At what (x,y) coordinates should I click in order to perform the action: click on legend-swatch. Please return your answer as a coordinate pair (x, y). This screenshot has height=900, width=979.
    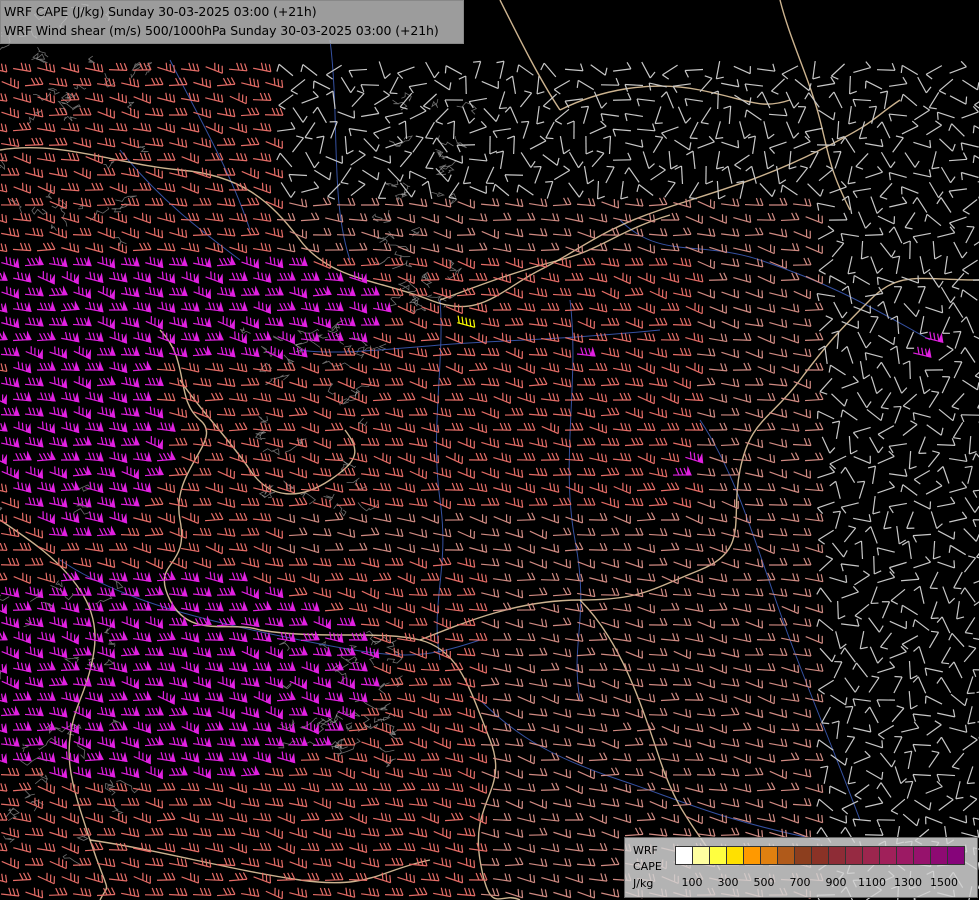
    Looking at the image, I should click on (888, 855).